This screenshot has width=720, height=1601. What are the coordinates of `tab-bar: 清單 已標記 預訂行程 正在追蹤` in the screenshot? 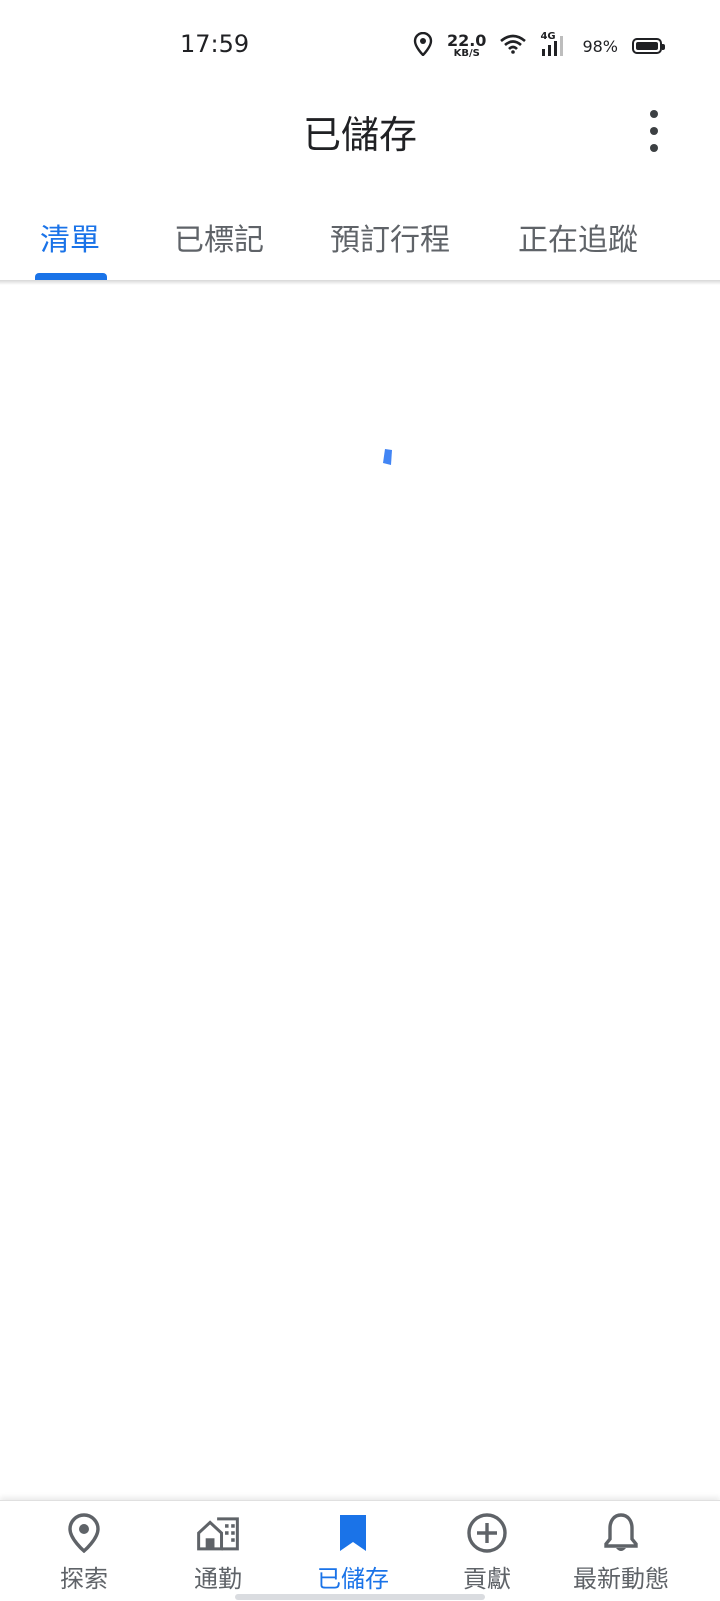 It's located at (360, 242).